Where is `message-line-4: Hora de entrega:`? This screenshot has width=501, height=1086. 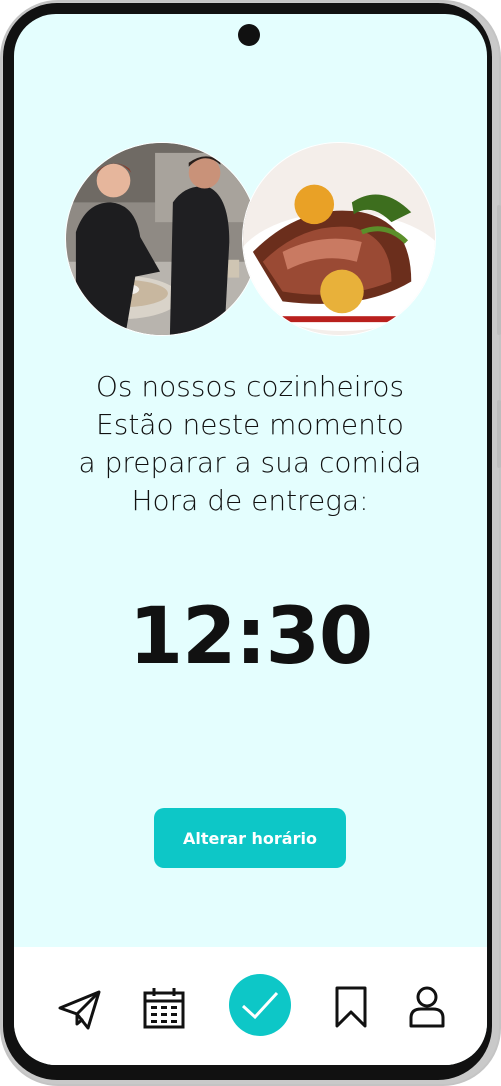
message-line-4: Hora de entrega: is located at coordinates (250, 500).